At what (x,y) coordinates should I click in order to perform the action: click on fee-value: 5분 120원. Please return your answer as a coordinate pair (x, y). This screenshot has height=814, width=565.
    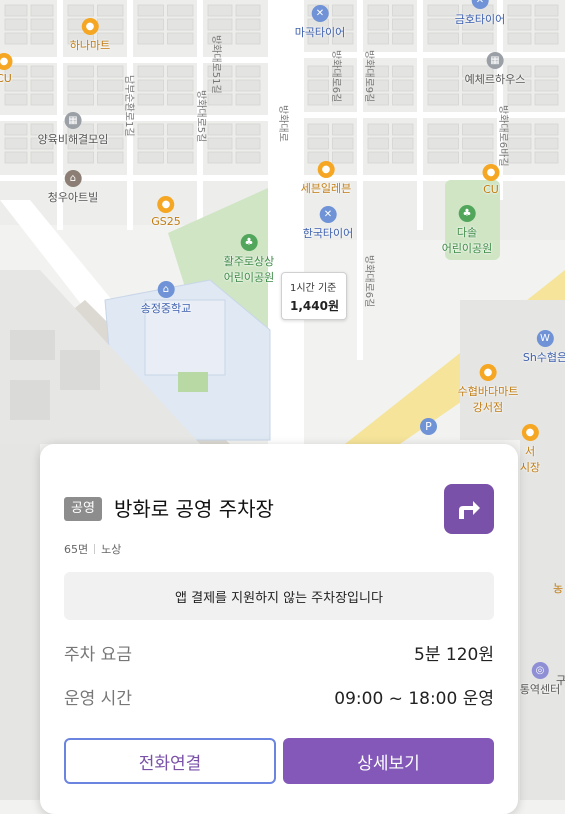
    Looking at the image, I should click on (454, 655).